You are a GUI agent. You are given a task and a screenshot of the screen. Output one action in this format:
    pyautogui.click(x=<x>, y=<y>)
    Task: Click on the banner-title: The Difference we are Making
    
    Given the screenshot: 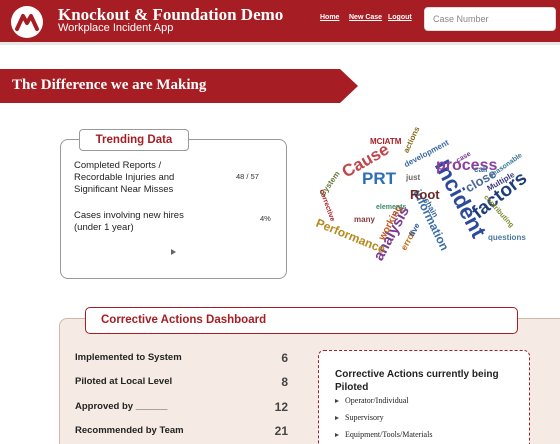 What is the action you would take?
    pyautogui.click(x=109, y=85)
    